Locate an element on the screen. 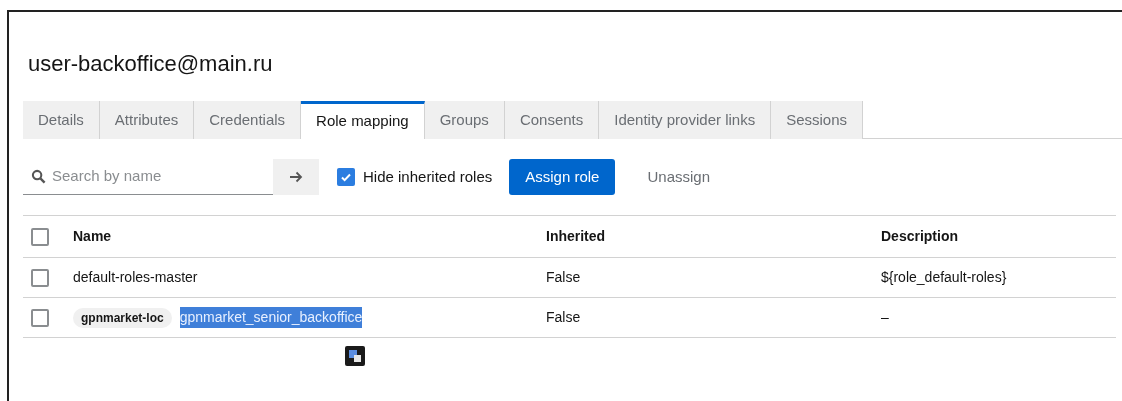  unassign-button: Unassign is located at coordinates (678, 177).